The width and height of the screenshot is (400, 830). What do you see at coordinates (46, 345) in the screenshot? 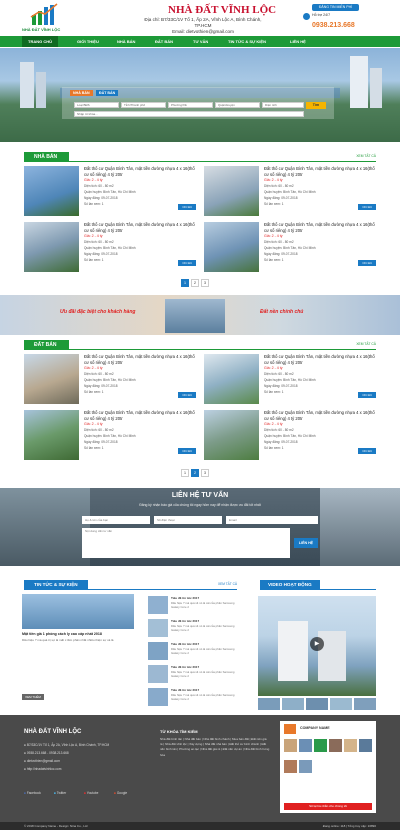
I see `land-section-title: ĐẤT BÁN` at bounding box center [46, 345].